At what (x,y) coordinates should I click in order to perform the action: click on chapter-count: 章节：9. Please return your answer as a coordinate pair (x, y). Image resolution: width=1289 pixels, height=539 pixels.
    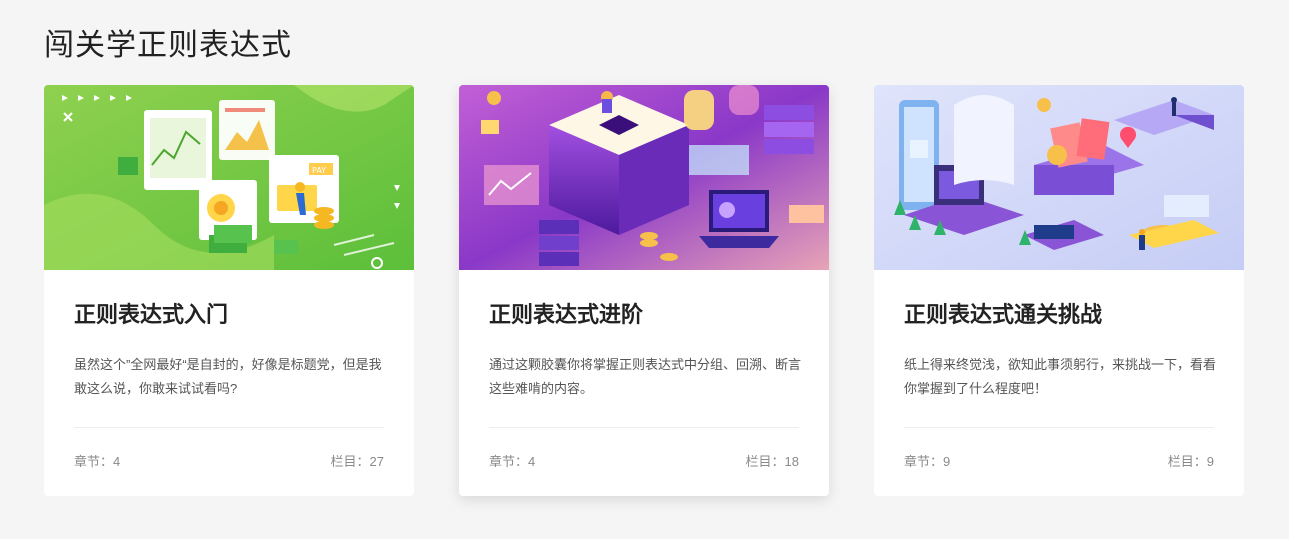
    Looking at the image, I should click on (927, 461).